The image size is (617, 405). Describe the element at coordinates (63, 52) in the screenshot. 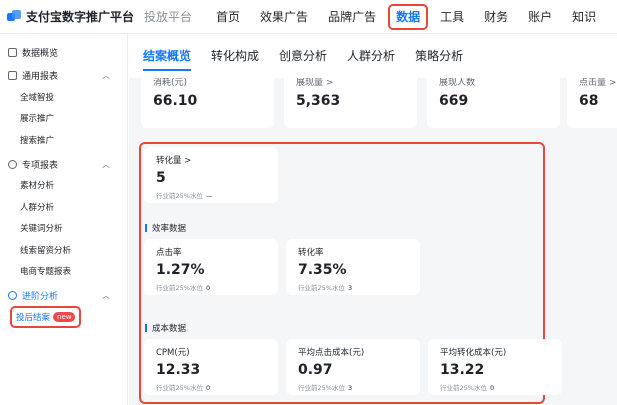

I see `sidebar-item-overview: 数据概览` at that location.